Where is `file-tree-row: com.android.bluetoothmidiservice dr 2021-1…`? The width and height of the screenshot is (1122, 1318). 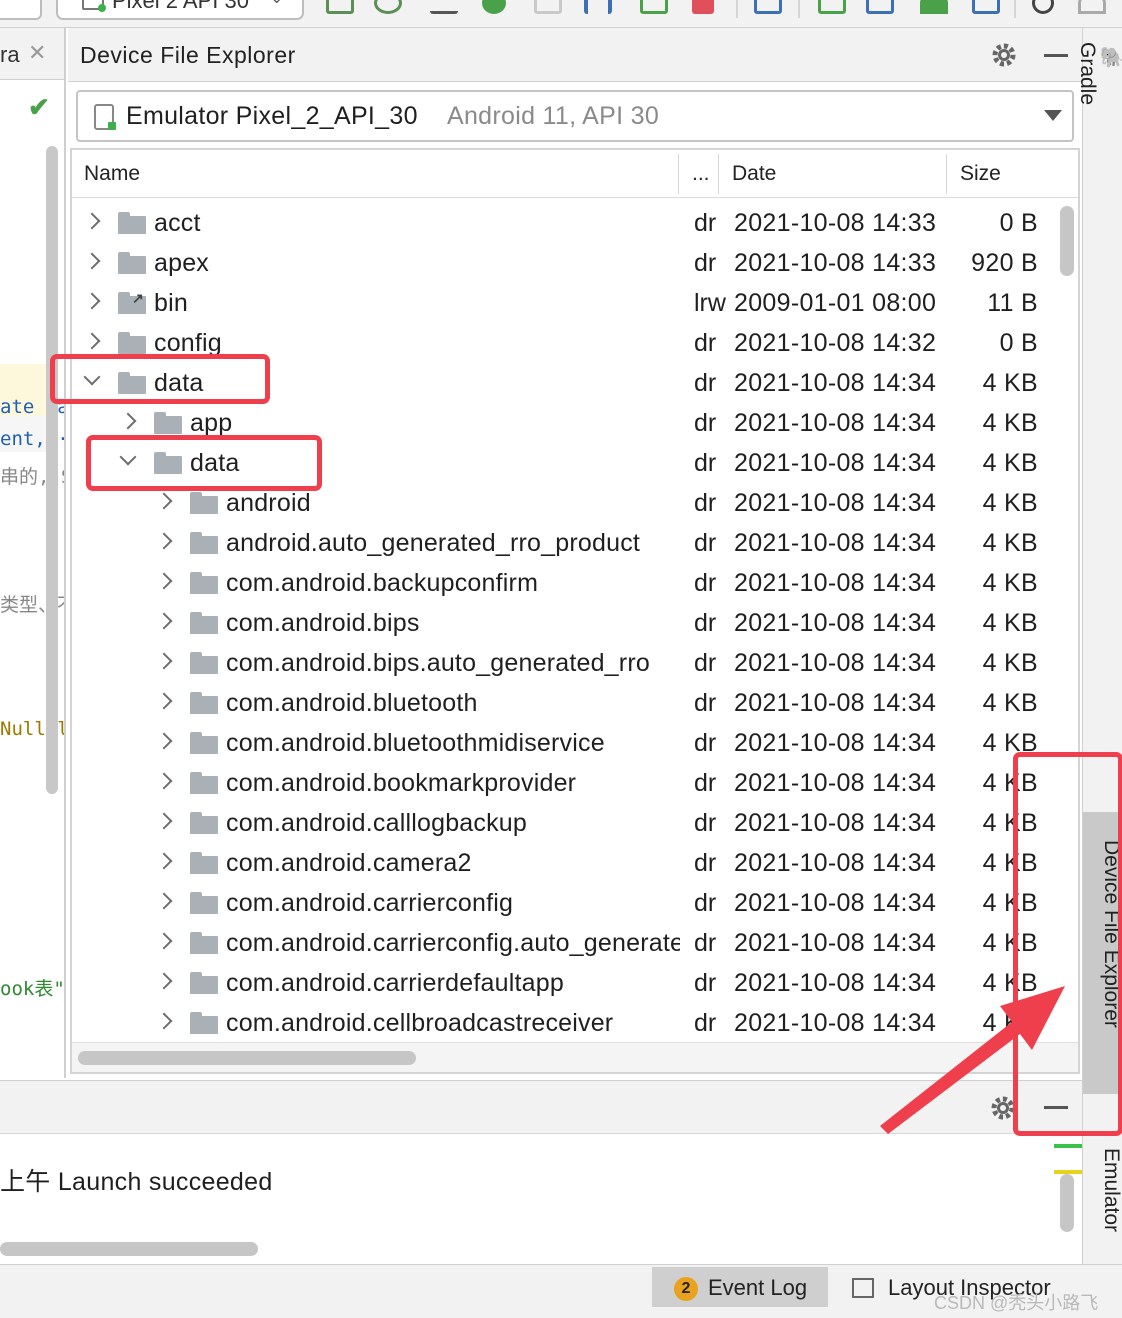
file-tree-row: com.android.bluetoothmidiservice dr 2021-1… is located at coordinates (567, 744).